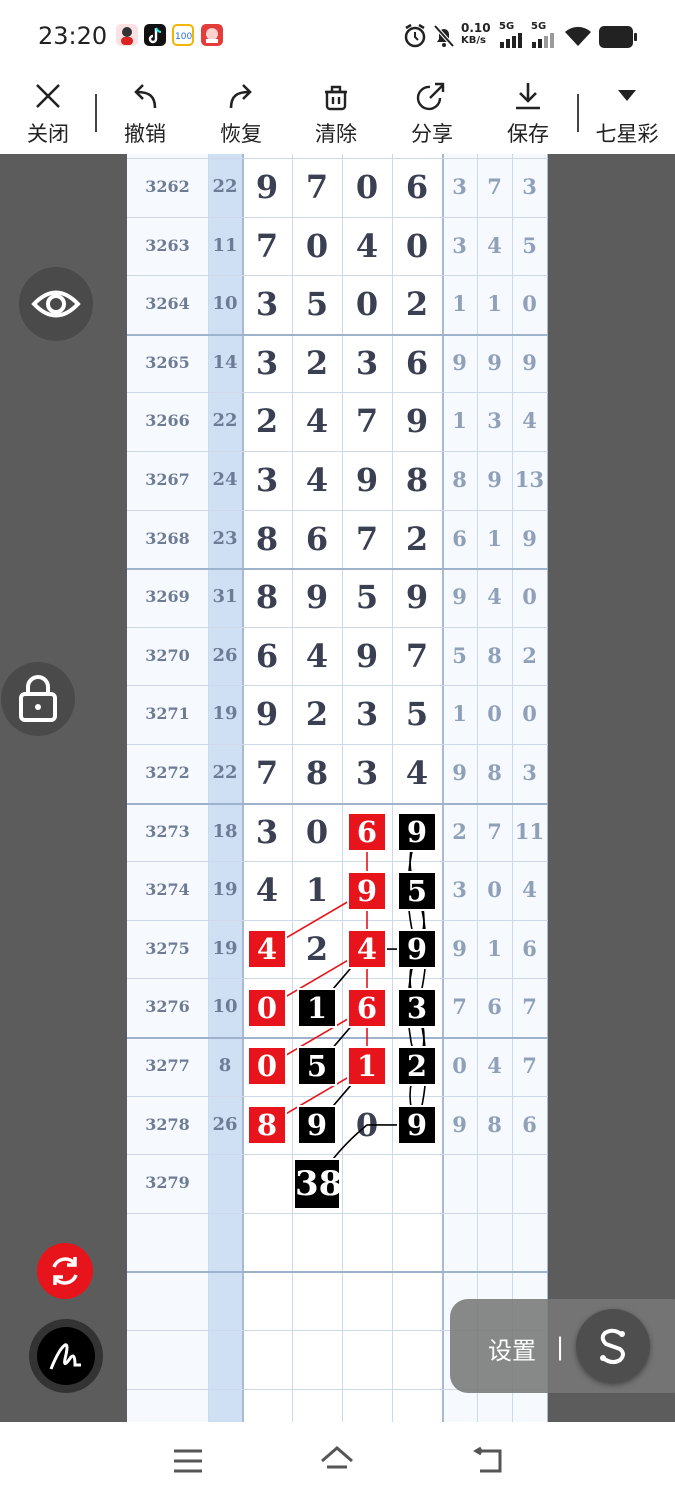 The image size is (675, 1500). I want to click on app-red-icon, so click(212, 35).